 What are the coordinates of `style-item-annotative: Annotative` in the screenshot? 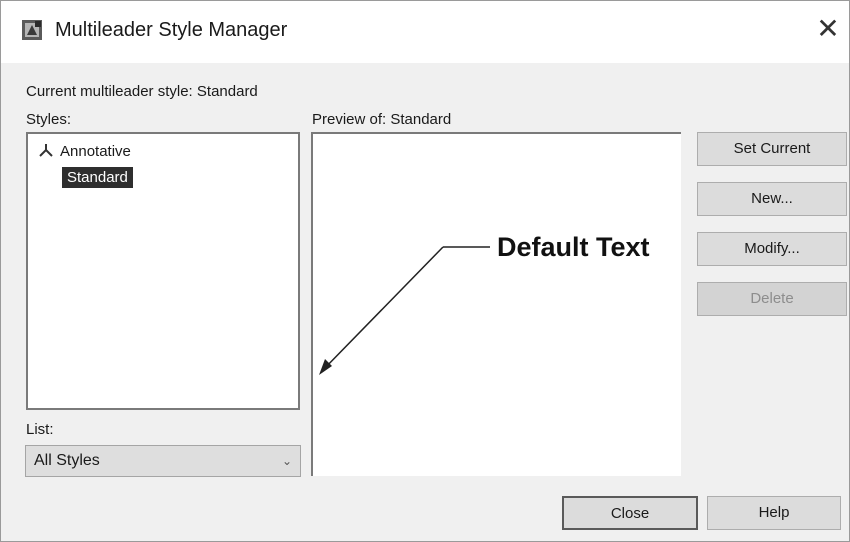 It's located at (84, 151).